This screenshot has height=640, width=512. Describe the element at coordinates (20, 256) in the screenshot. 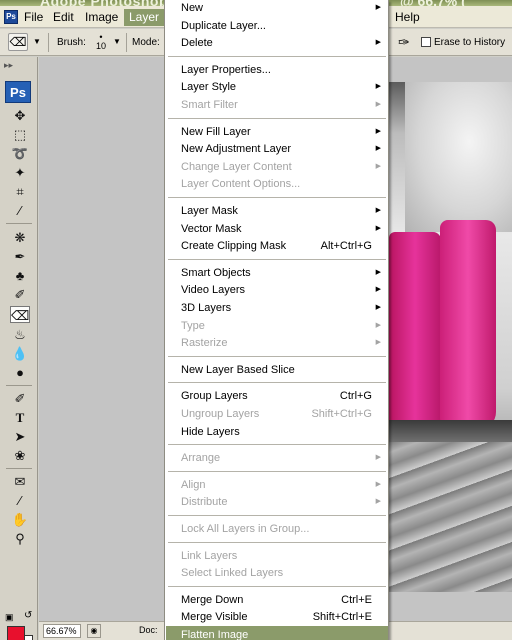

I see `brush-tool-icon: ✒` at that location.